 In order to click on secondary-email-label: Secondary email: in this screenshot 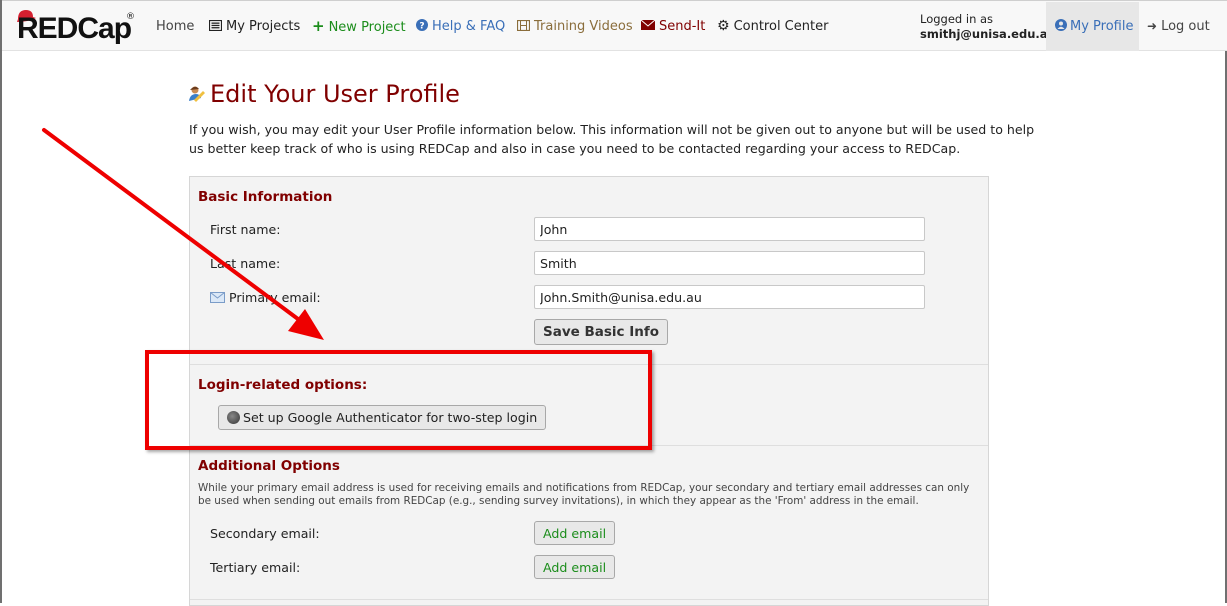, I will do `click(265, 533)`.